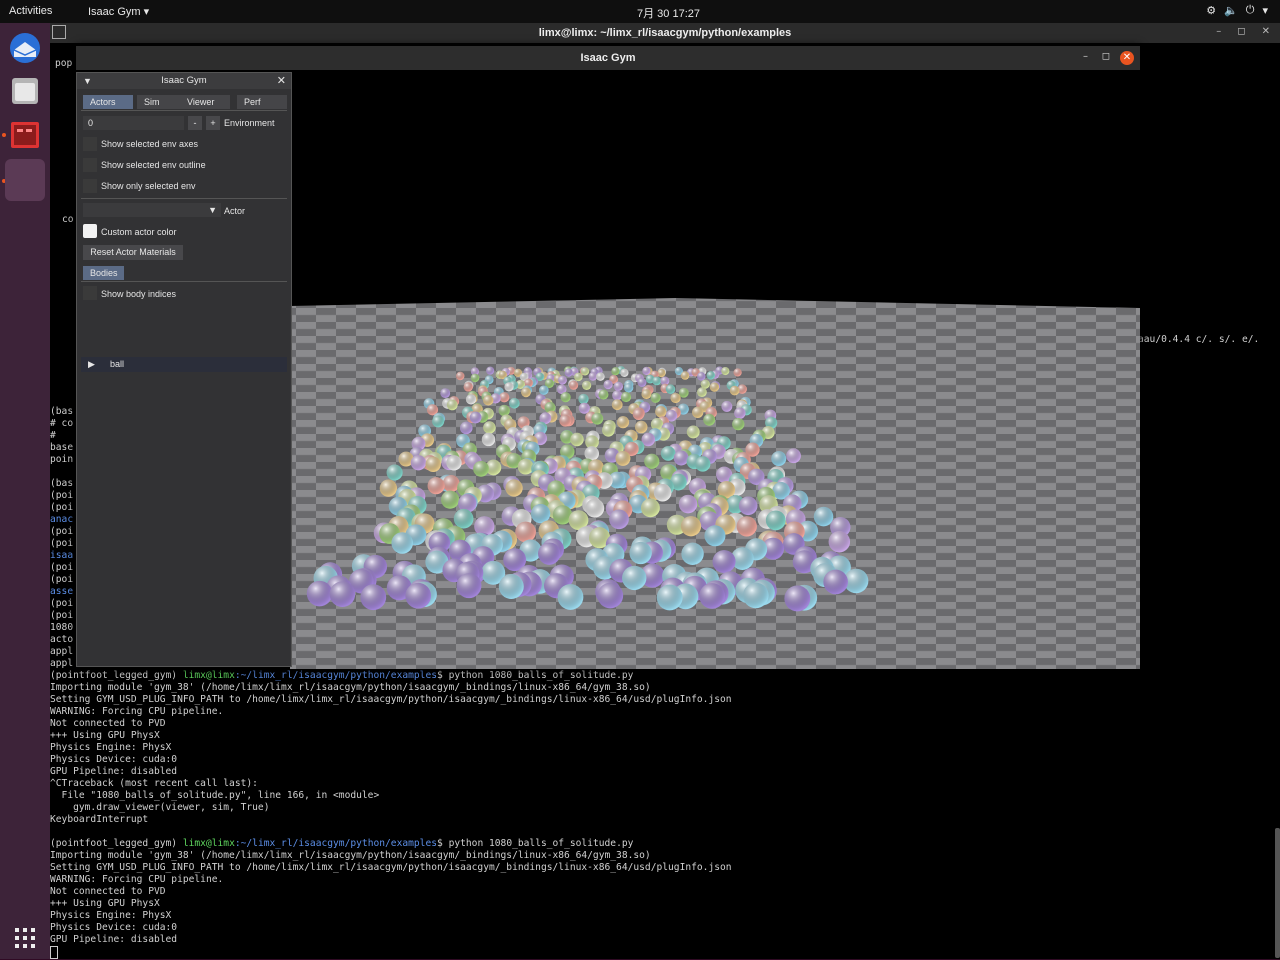 The image size is (1280, 960). Describe the element at coordinates (62, 459) in the screenshot. I see `terminal-line: poin` at that location.